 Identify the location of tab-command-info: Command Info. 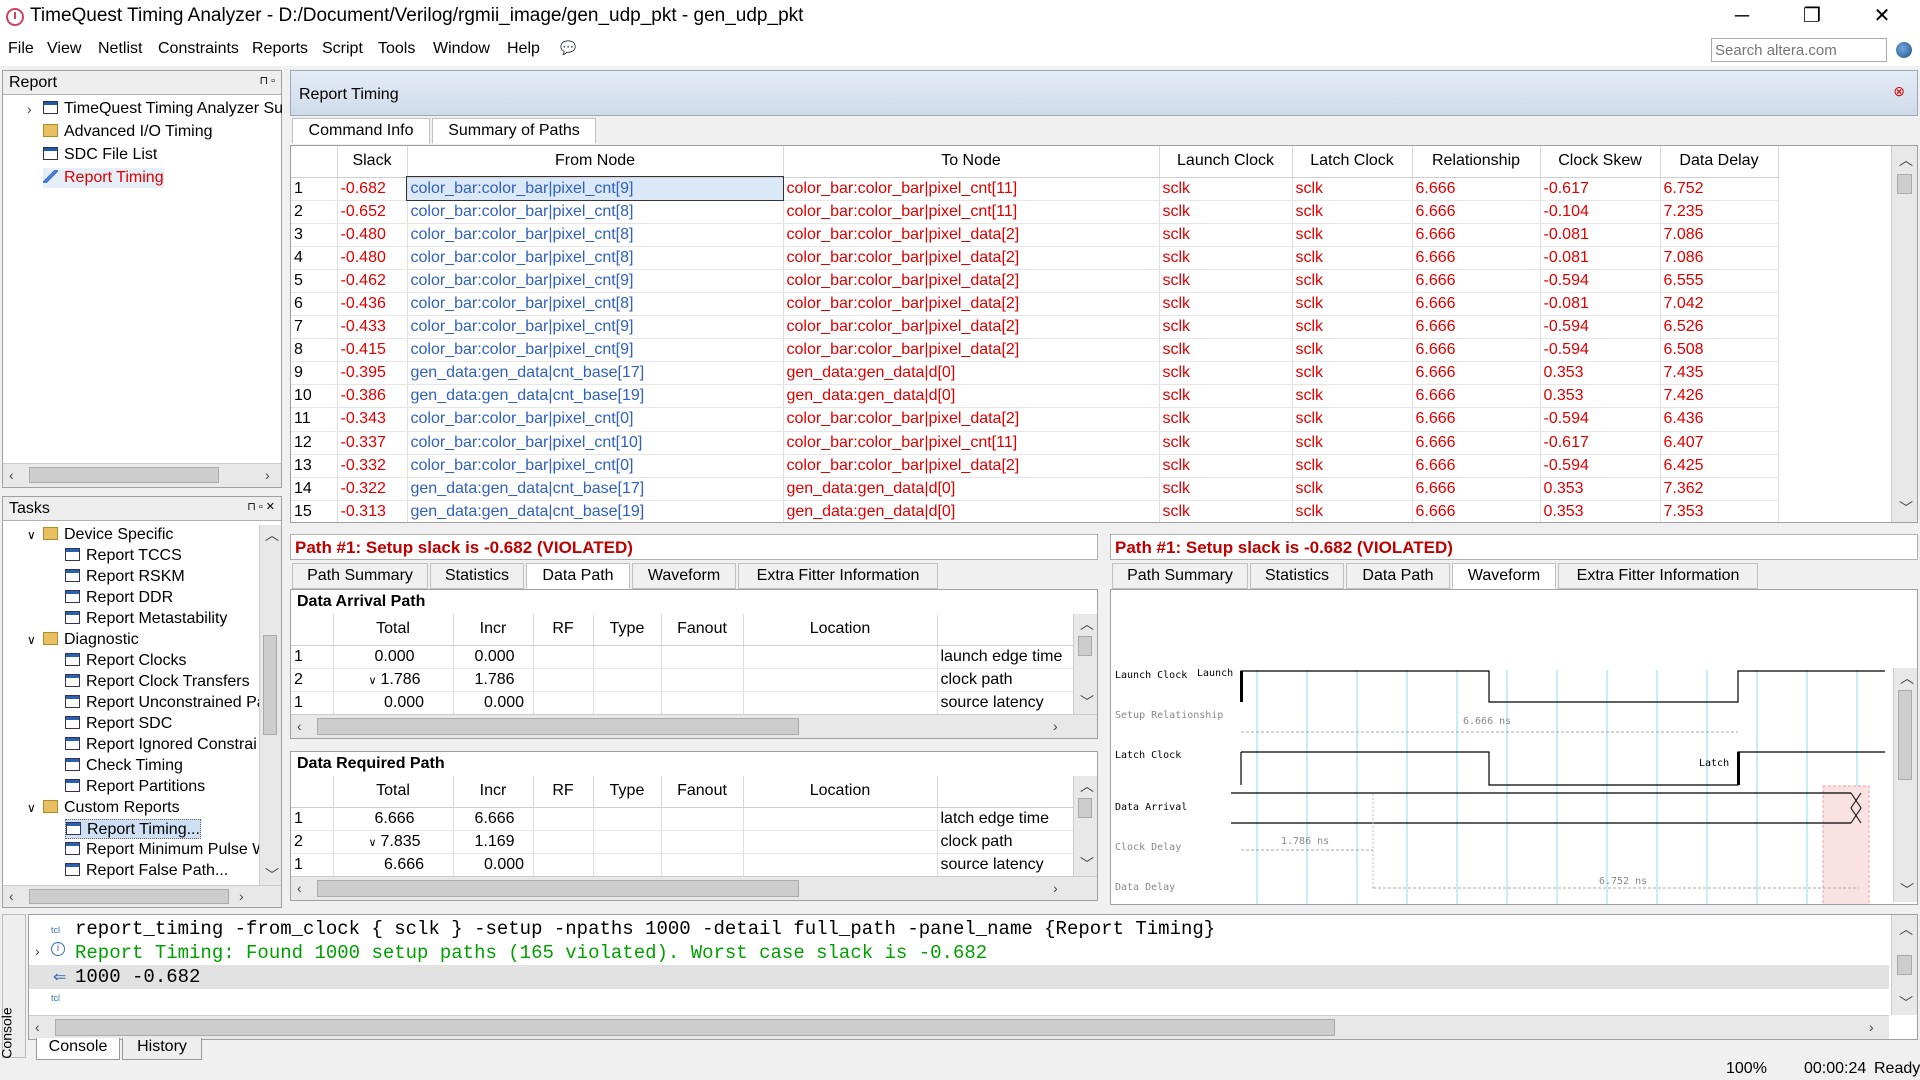
(361, 131).